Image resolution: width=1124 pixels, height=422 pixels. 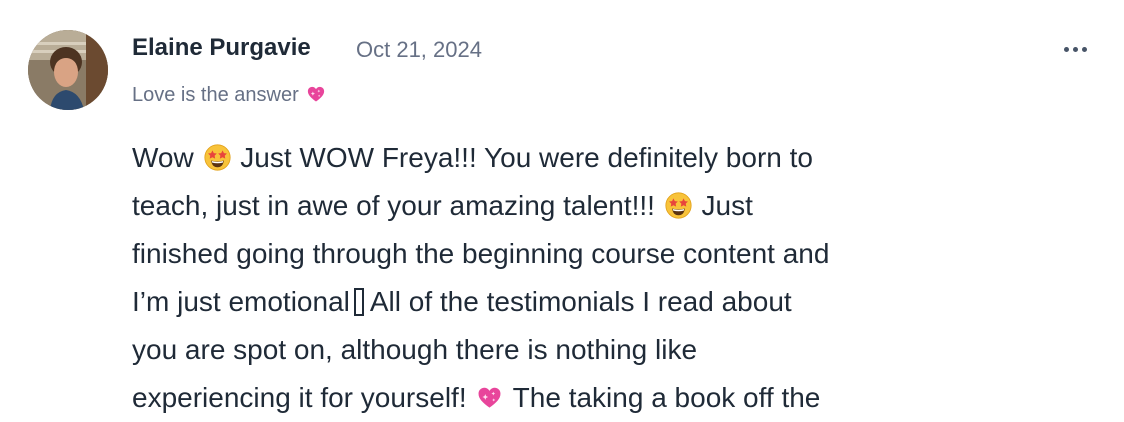 I want to click on post-text: Just, so click(x=727, y=205).